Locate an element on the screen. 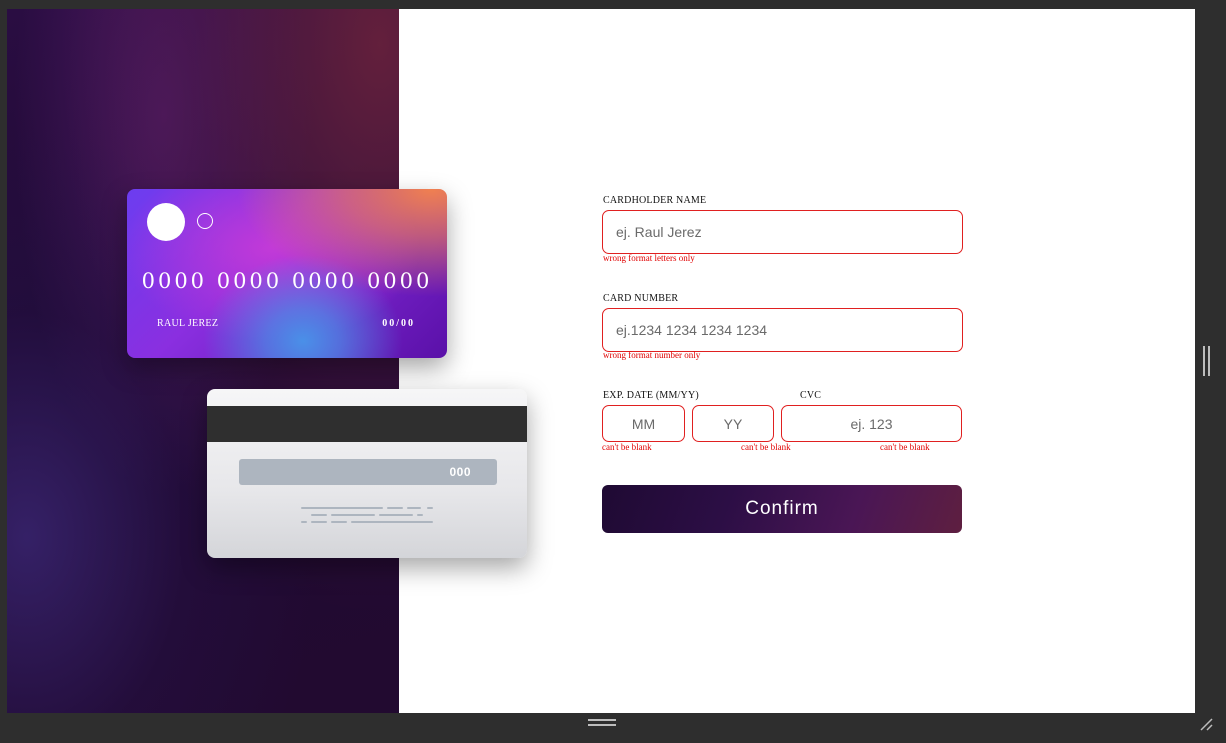 The image size is (1226, 743). card-front-number: 0000 0000 0000 0000 is located at coordinates (287, 281).